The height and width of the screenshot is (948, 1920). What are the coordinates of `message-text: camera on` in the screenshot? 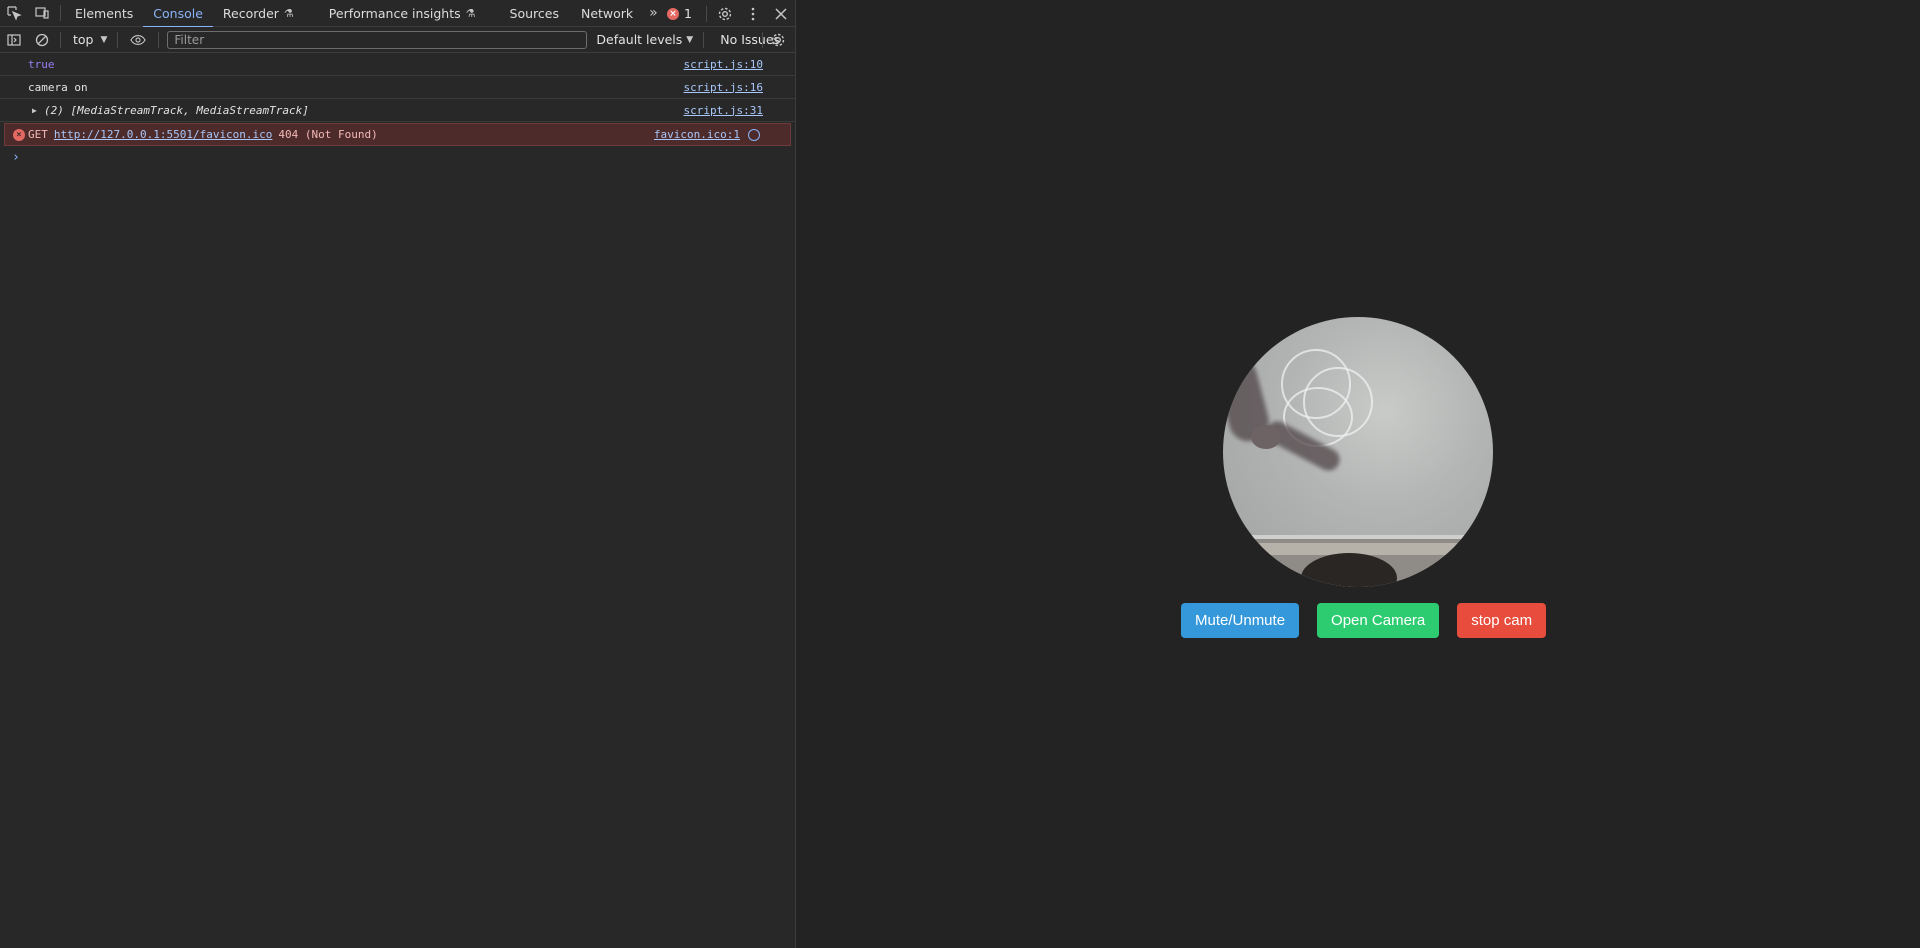 It's located at (58, 87).